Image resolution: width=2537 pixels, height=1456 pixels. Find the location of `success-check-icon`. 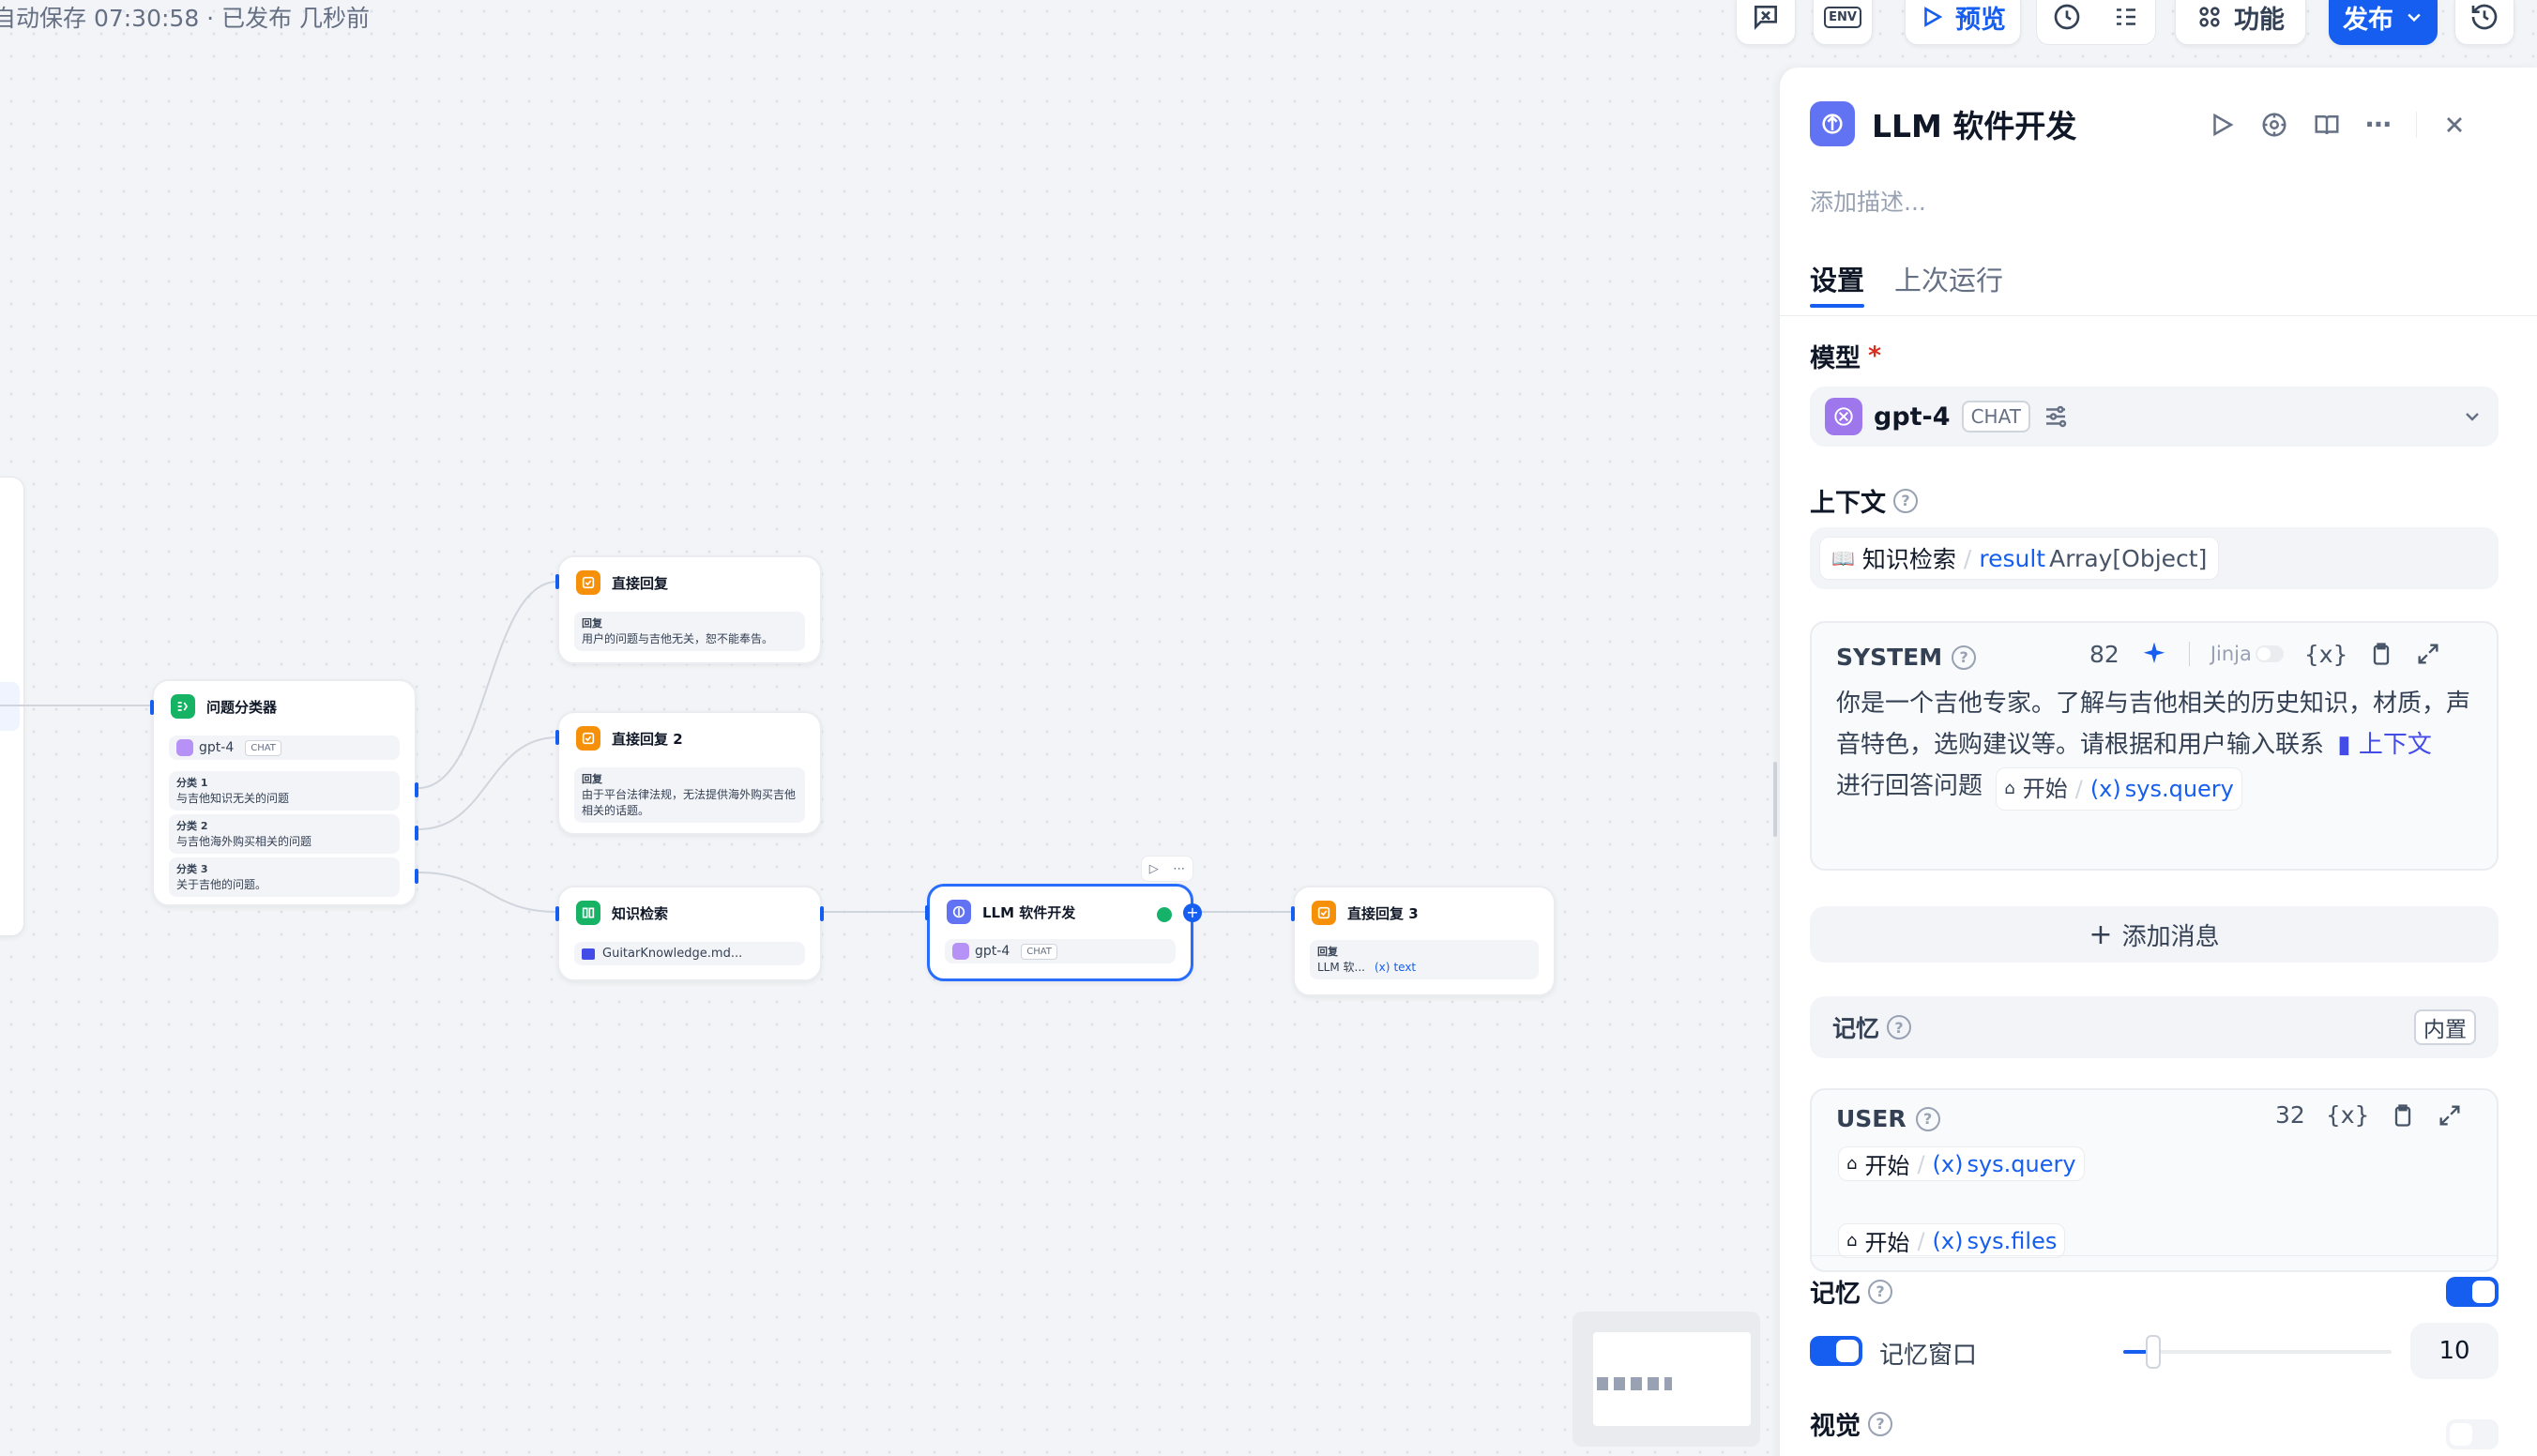

success-check-icon is located at coordinates (1164, 914).